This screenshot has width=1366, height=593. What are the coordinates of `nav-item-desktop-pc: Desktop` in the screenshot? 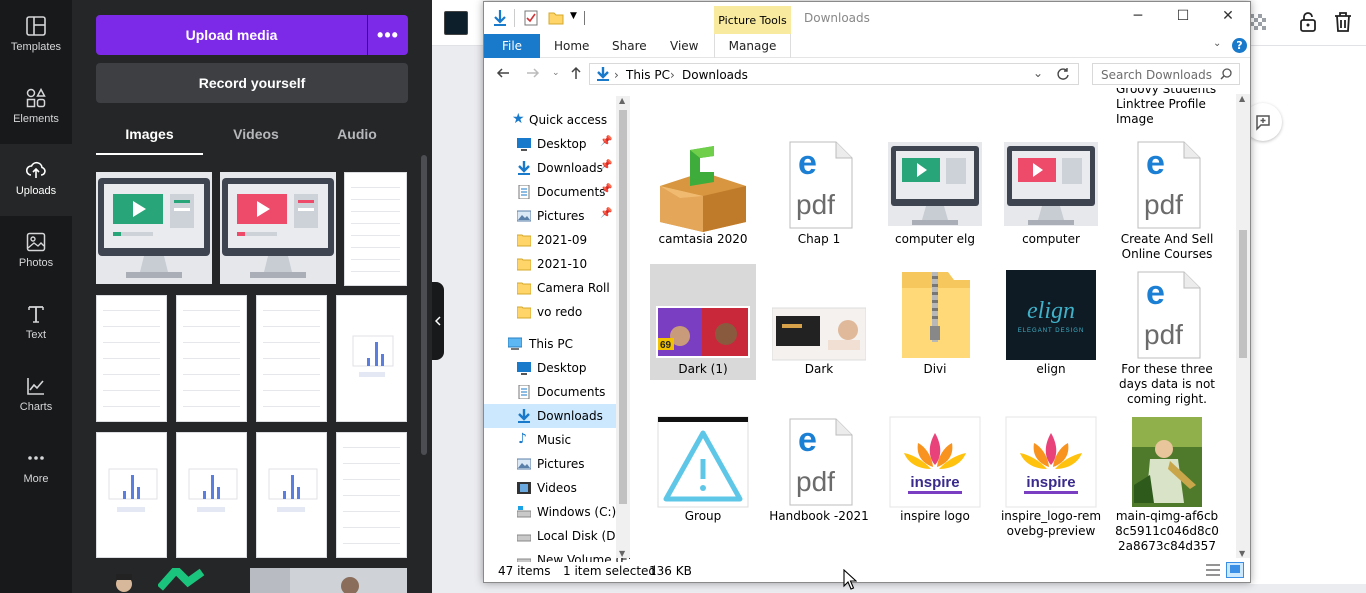 It's located at (550, 368).